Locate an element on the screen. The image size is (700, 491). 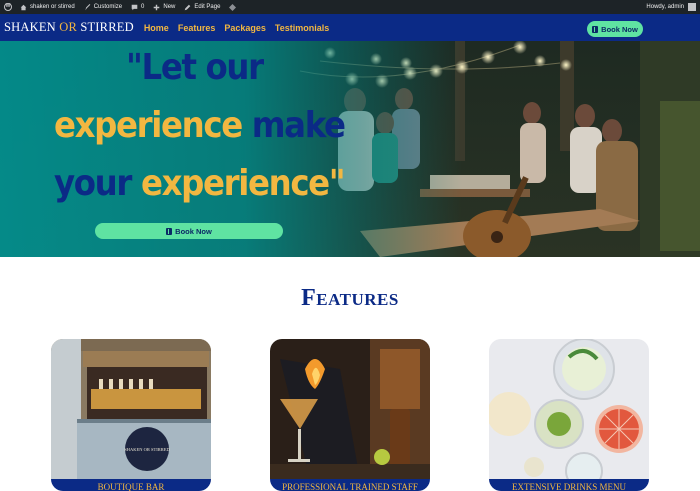
home-icon is located at coordinates (23, 7).